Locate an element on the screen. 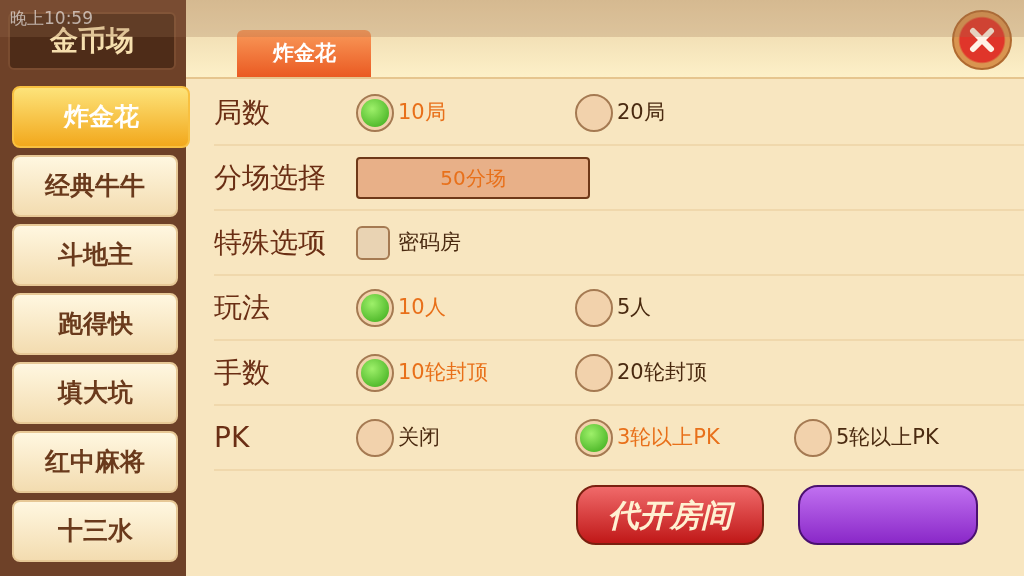 The height and width of the screenshot is (576, 1024). sidebar-tab: 填大坑 is located at coordinates (95, 393).